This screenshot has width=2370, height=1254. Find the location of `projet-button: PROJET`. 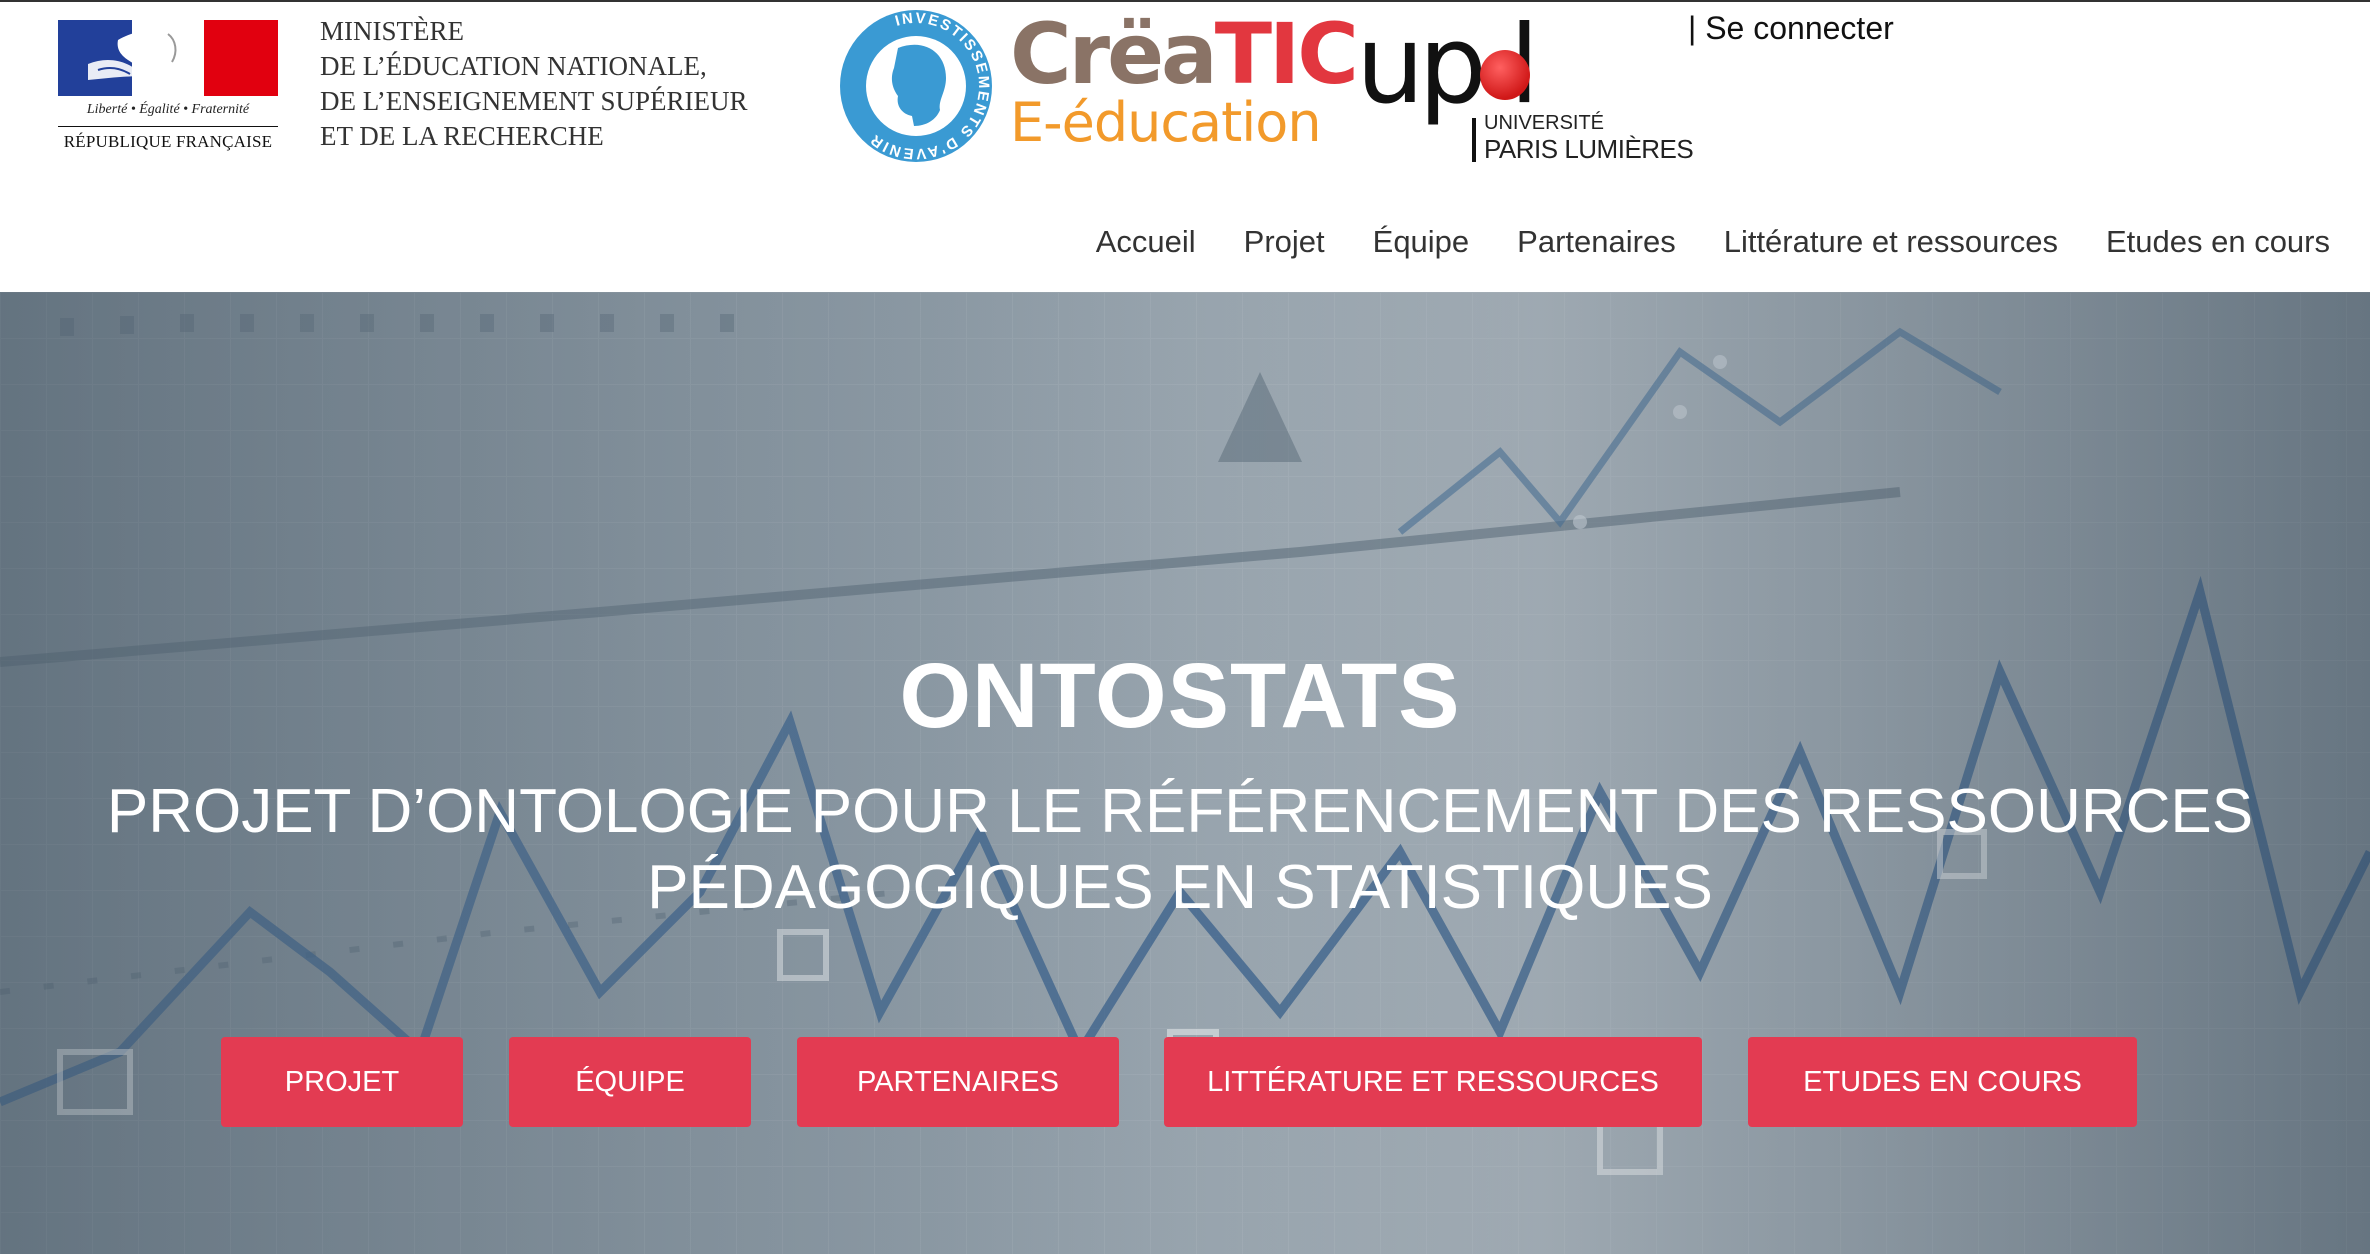

projet-button: PROJET is located at coordinates (342, 1082).